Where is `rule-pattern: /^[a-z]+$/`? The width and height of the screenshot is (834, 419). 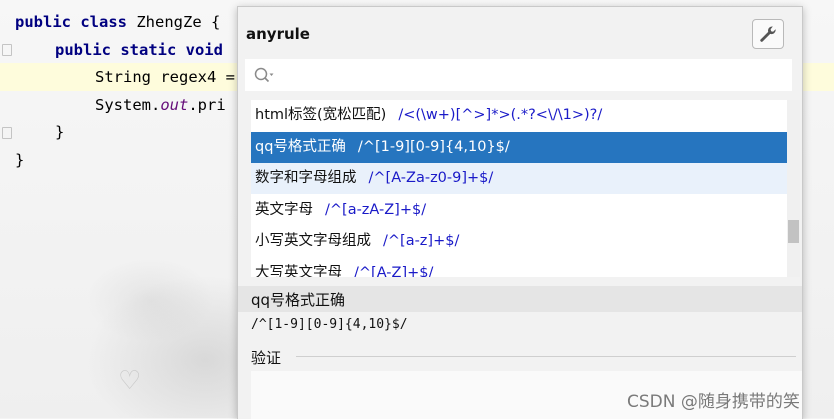 rule-pattern: /^[a-z]+$/ is located at coordinates (421, 241).